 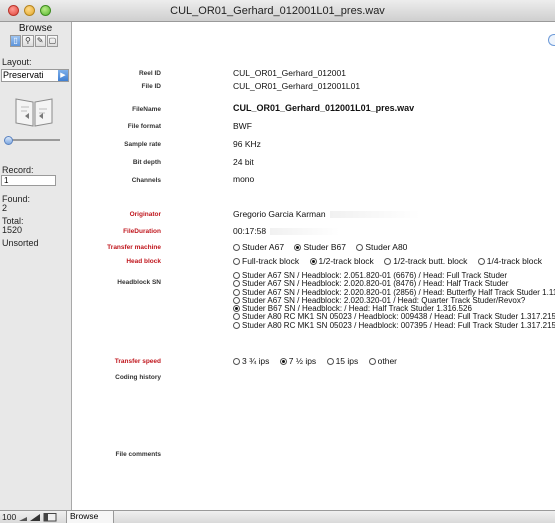 What do you see at coordinates (138, 377) in the screenshot?
I see `coding-history-label: Coding history` at bounding box center [138, 377].